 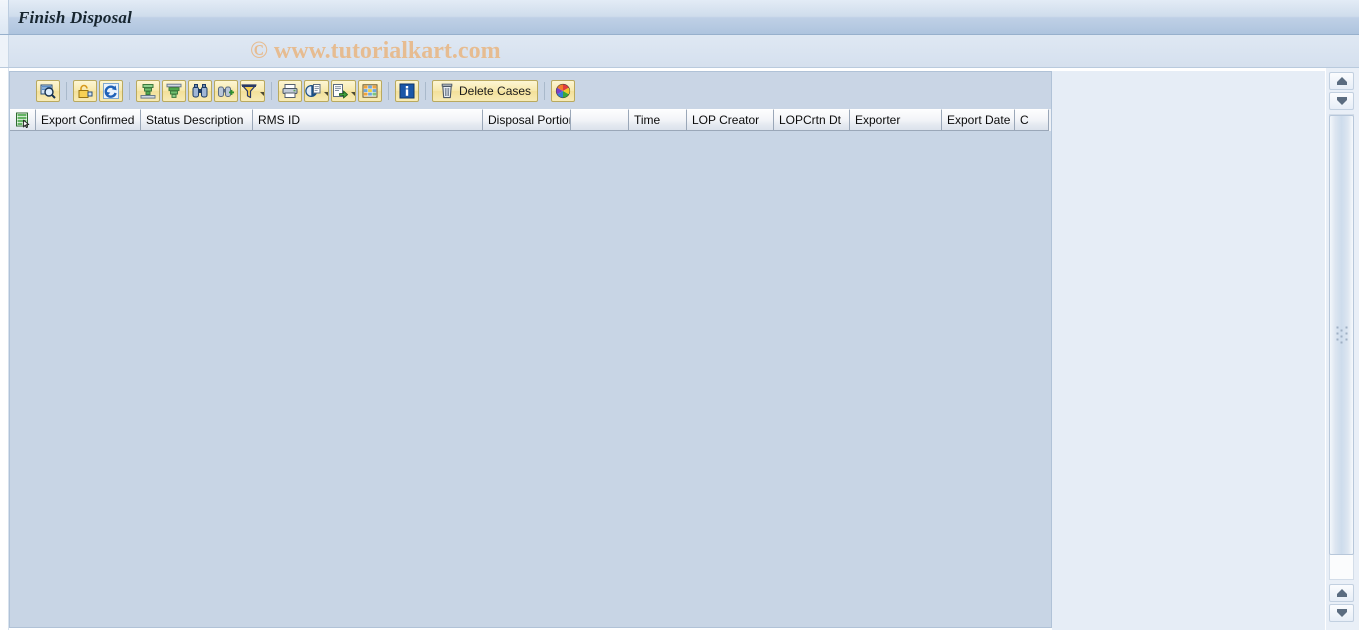 I want to click on scroll-up-icon-base, so click(x=1341, y=83).